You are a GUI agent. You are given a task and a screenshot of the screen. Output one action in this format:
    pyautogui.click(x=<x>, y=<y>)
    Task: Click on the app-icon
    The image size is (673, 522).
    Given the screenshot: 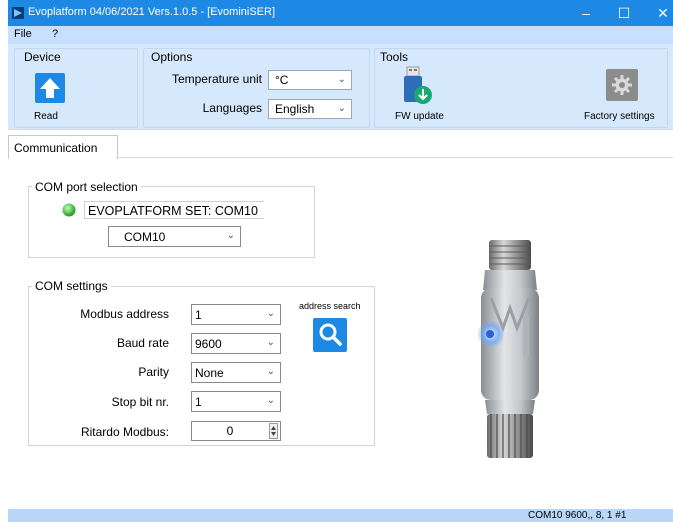 What is the action you would take?
    pyautogui.click(x=18, y=13)
    